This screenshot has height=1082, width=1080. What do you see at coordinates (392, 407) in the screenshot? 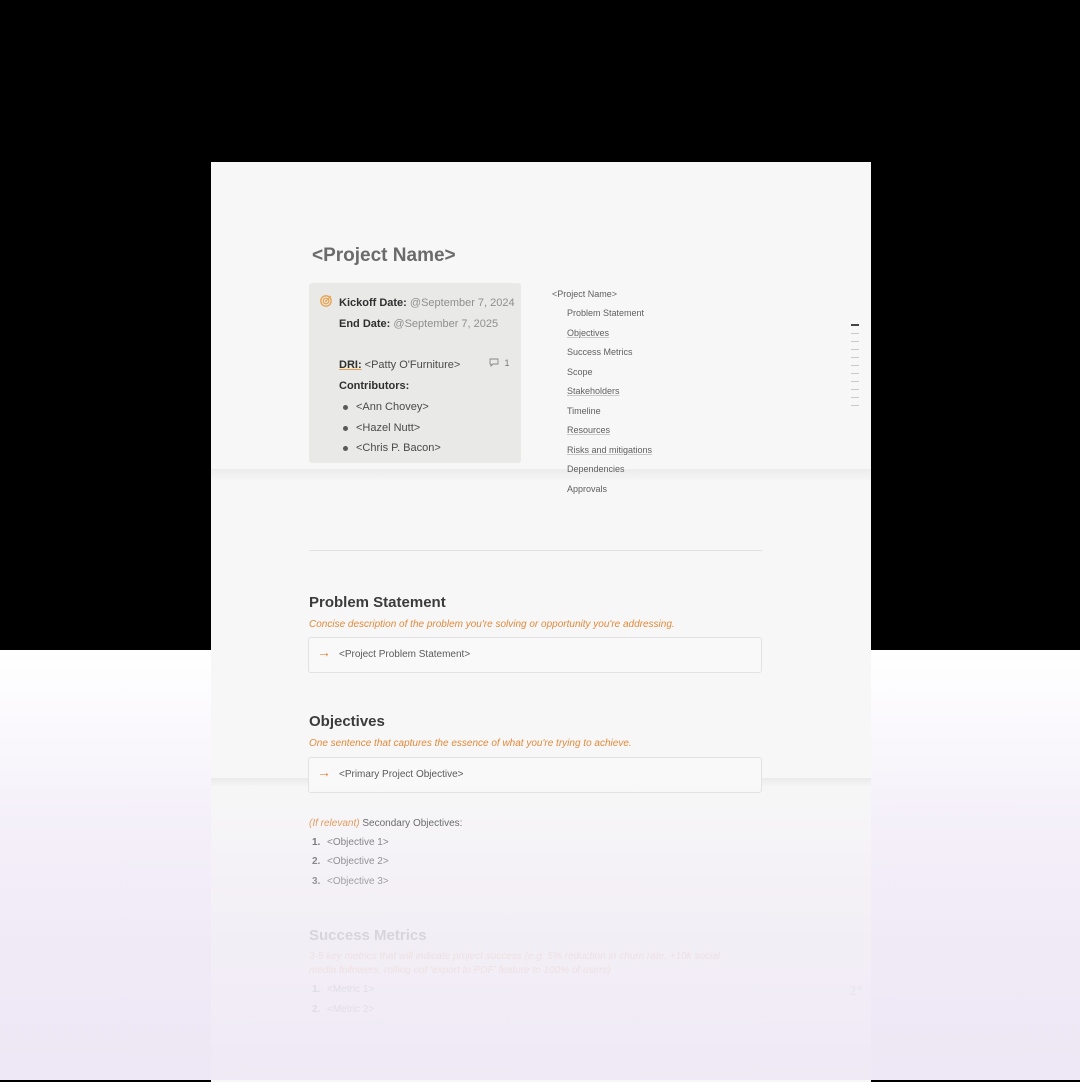
I see `contributor-item: <Ann Chovey>` at bounding box center [392, 407].